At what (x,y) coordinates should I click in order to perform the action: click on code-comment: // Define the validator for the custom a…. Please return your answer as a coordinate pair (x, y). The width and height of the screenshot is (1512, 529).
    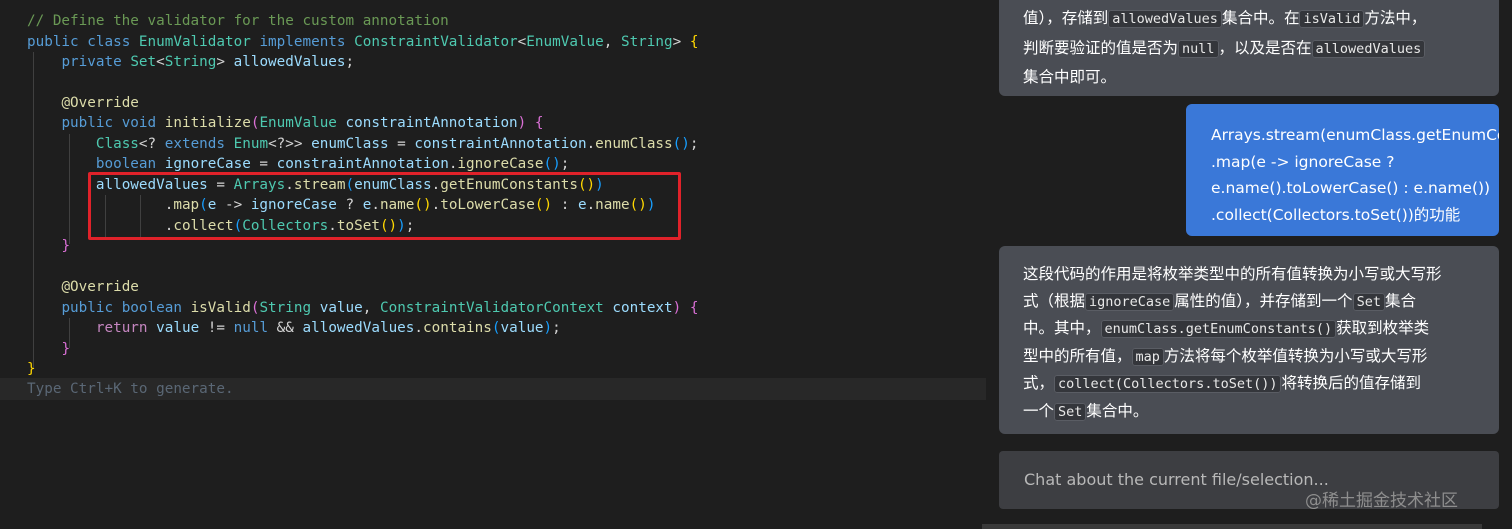
    Looking at the image, I should click on (238, 21).